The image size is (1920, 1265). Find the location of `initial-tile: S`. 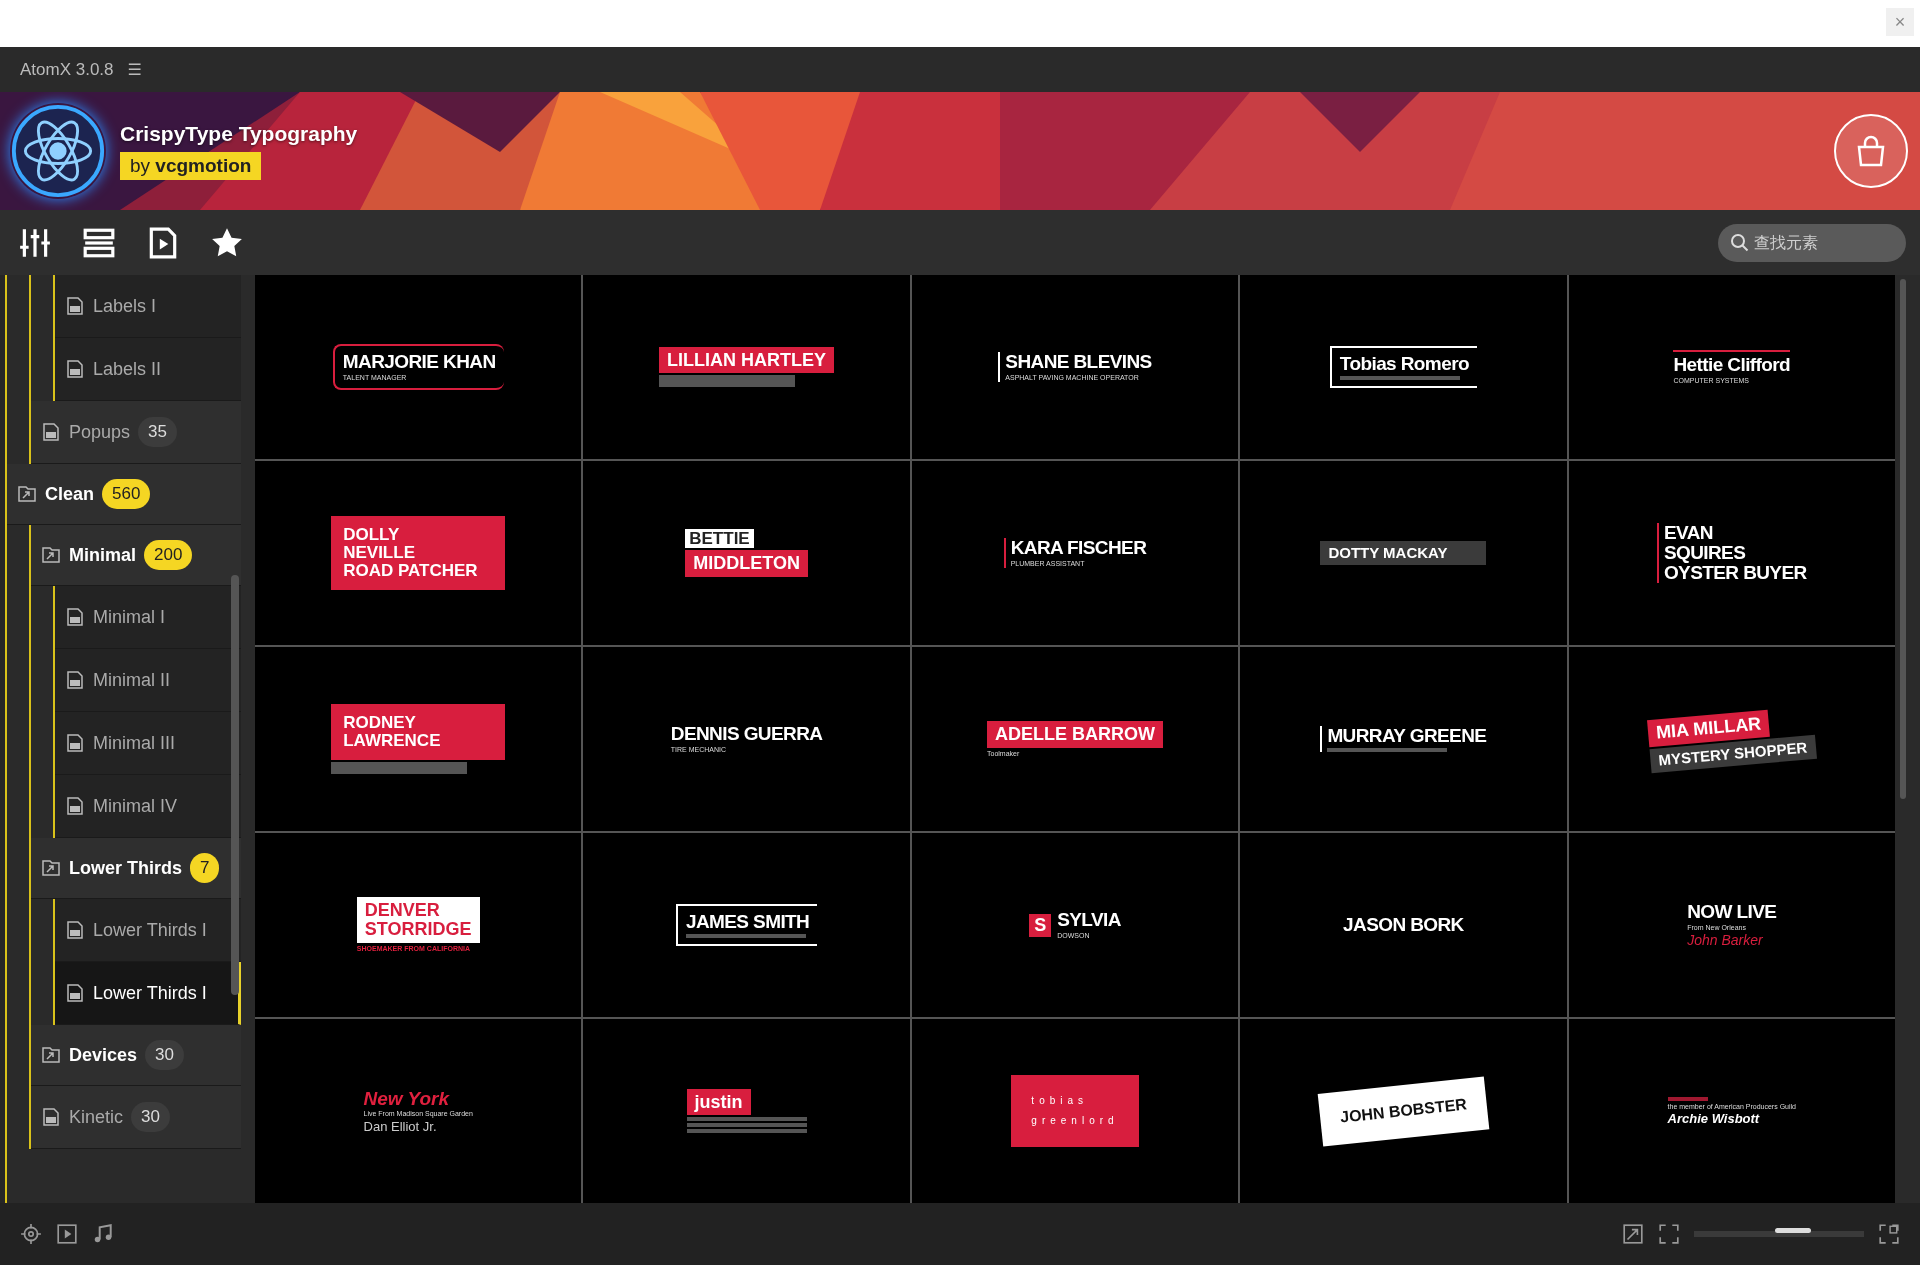

initial-tile: S is located at coordinates (1040, 925).